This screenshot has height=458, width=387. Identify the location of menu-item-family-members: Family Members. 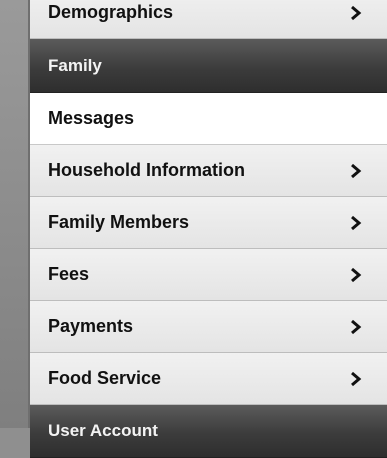
(208, 223).